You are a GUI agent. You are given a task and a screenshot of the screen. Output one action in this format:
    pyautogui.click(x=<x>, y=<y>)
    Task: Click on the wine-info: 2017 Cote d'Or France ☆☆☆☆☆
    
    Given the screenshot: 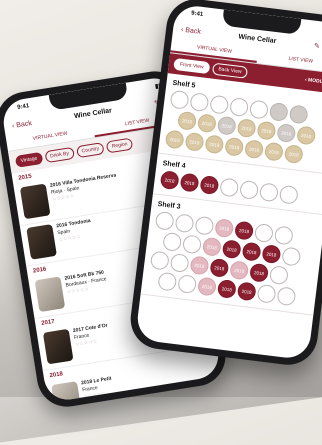 What is the action you would take?
    pyautogui.click(x=92, y=342)
    